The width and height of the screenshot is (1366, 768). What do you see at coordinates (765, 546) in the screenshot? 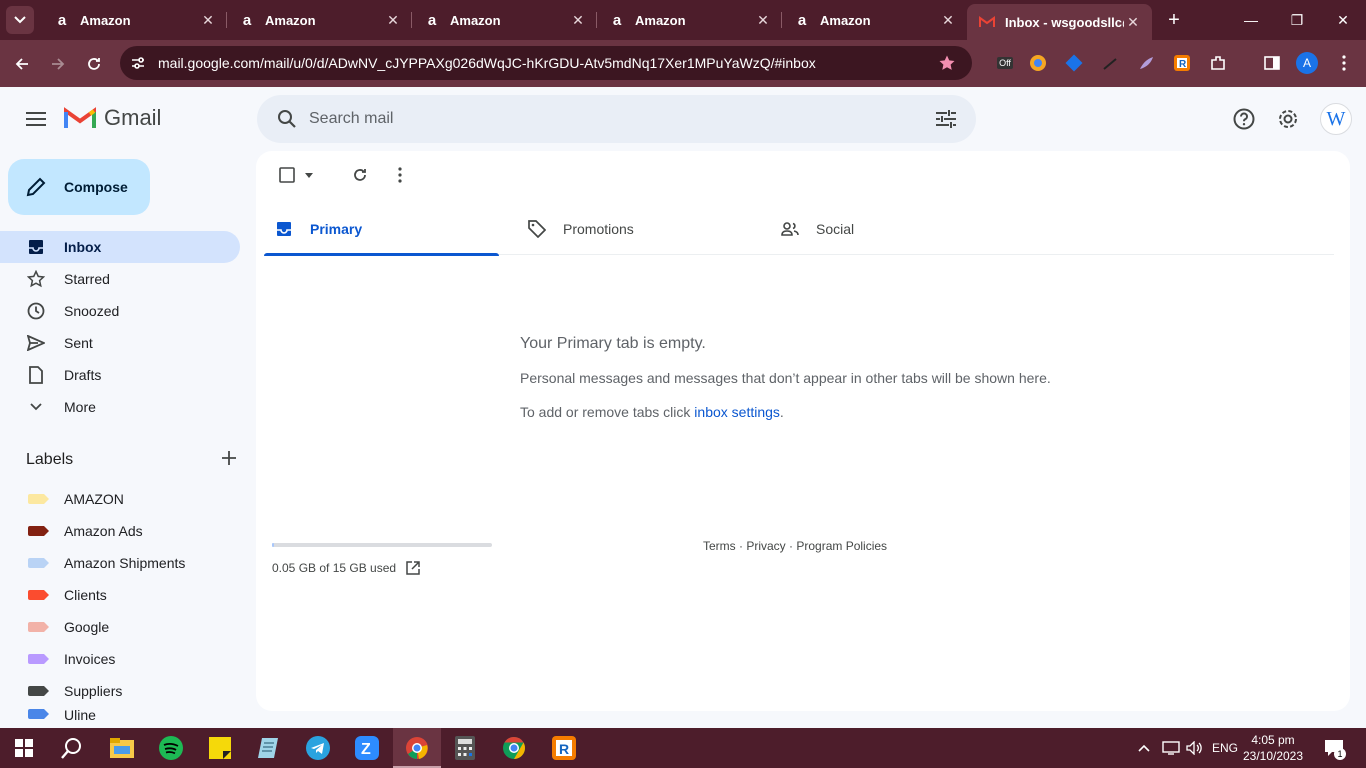
I see `privacy-link: Privacy` at bounding box center [765, 546].